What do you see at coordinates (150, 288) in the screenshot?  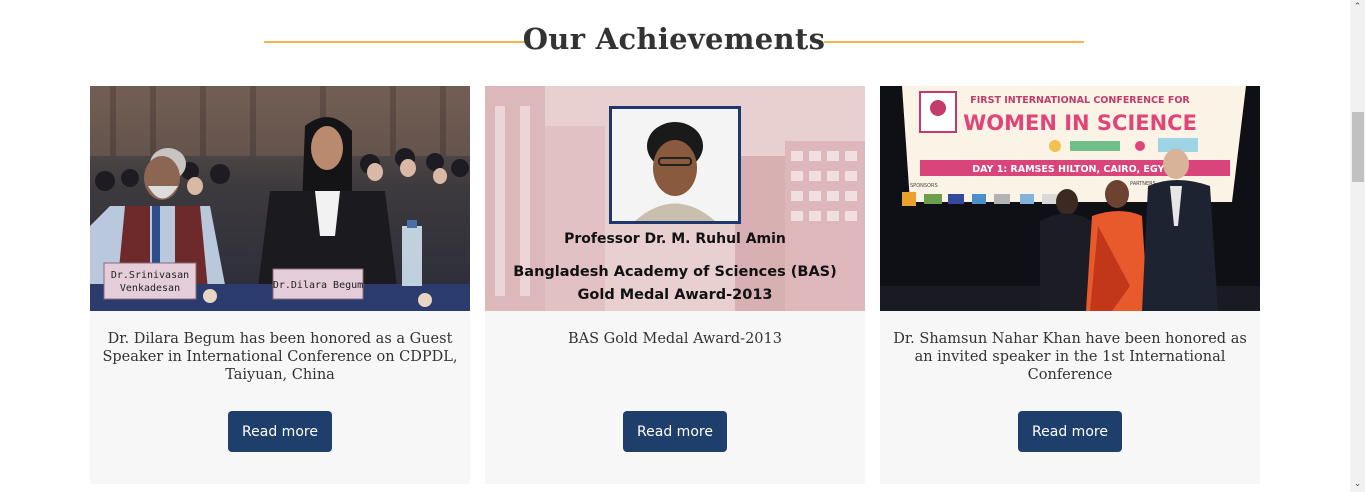 I see `placard-left-line2: Venkadesan` at bounding box center [150, 288].